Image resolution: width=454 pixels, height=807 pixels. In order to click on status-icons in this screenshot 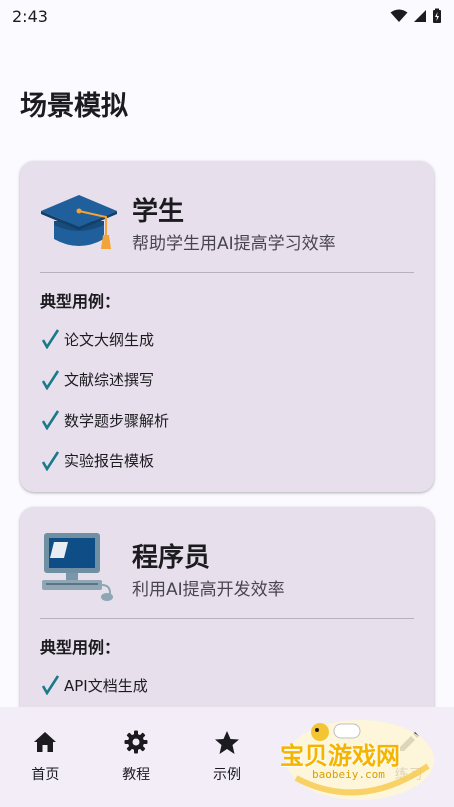, I will do `click(416, 16)`.